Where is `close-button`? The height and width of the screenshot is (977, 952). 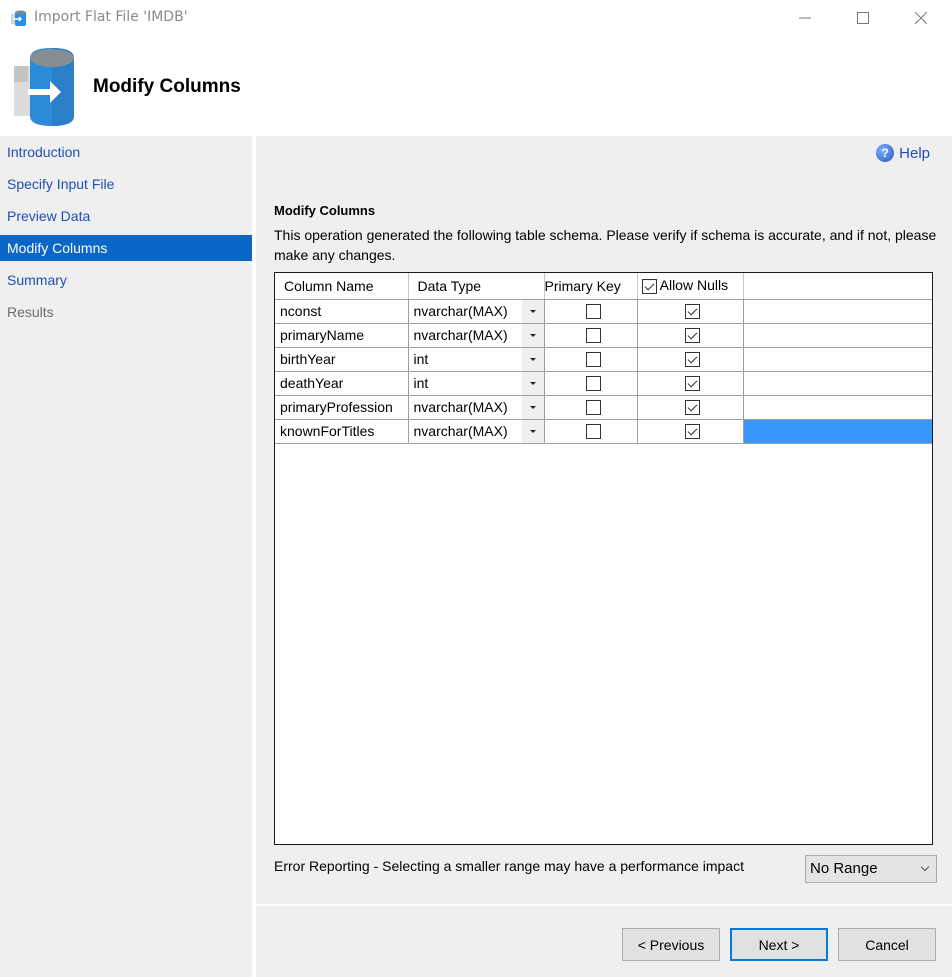 close-button is located at coordinates (921, 18).